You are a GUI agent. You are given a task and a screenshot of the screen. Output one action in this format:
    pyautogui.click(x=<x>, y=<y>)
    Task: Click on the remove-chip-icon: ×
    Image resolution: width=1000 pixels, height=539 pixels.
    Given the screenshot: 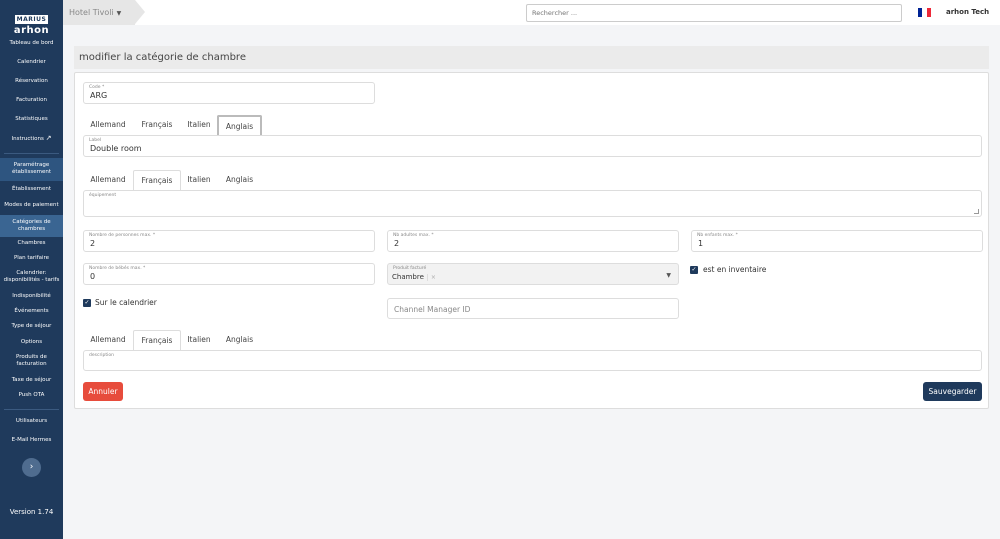 What is the action you would take?
    pyautogui.click(x=431, y=277)
    